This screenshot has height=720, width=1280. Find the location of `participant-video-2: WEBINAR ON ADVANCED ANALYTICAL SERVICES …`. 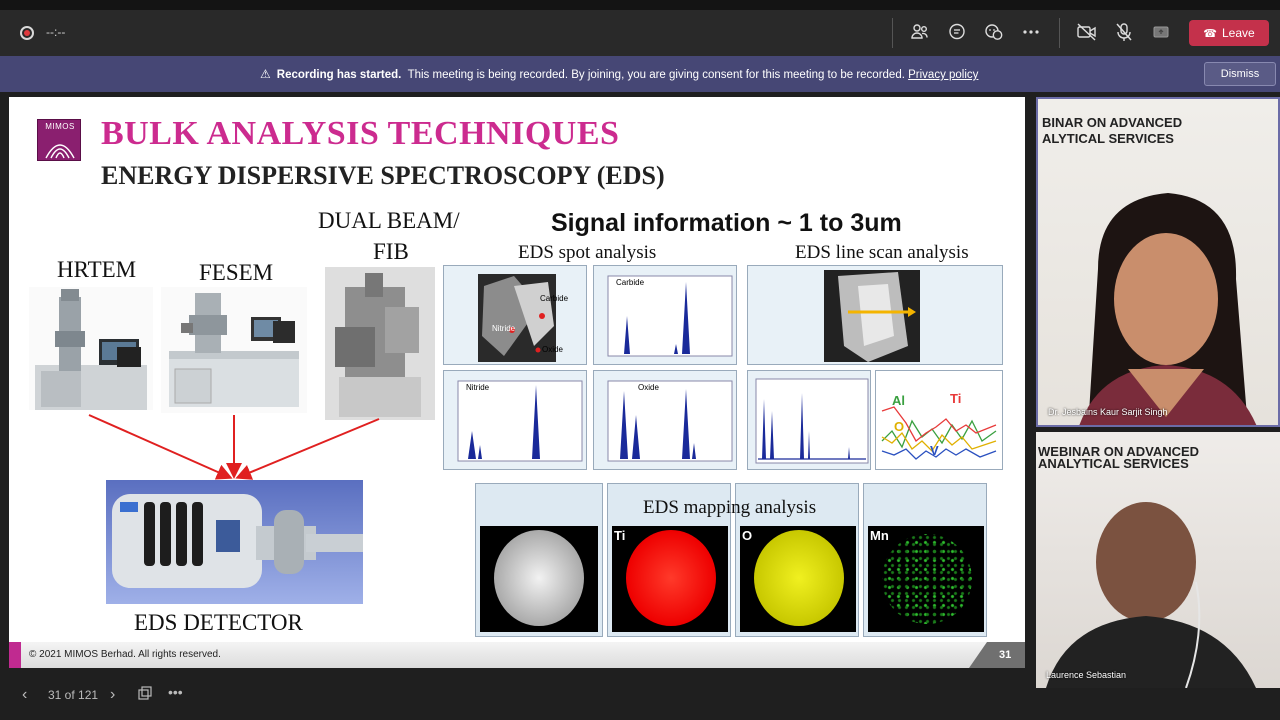

participant-video-2: WEBINAR ON ADVANCED ANALYTICAL SERVICES … is located at coordinates (1158, 560).